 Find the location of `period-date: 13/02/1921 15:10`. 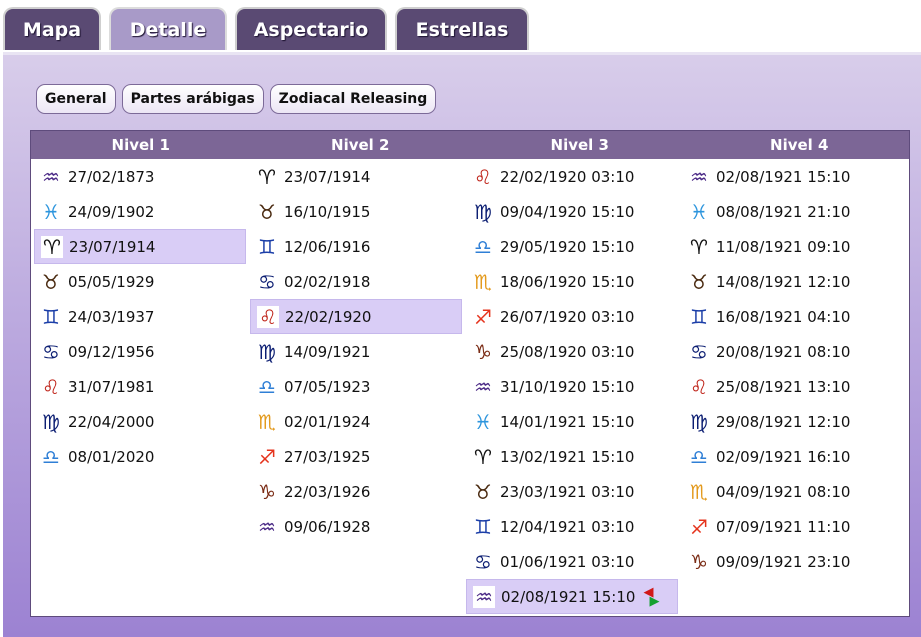

period-date: 13/02/1921 15:10 is located at coordinates (567, 456).